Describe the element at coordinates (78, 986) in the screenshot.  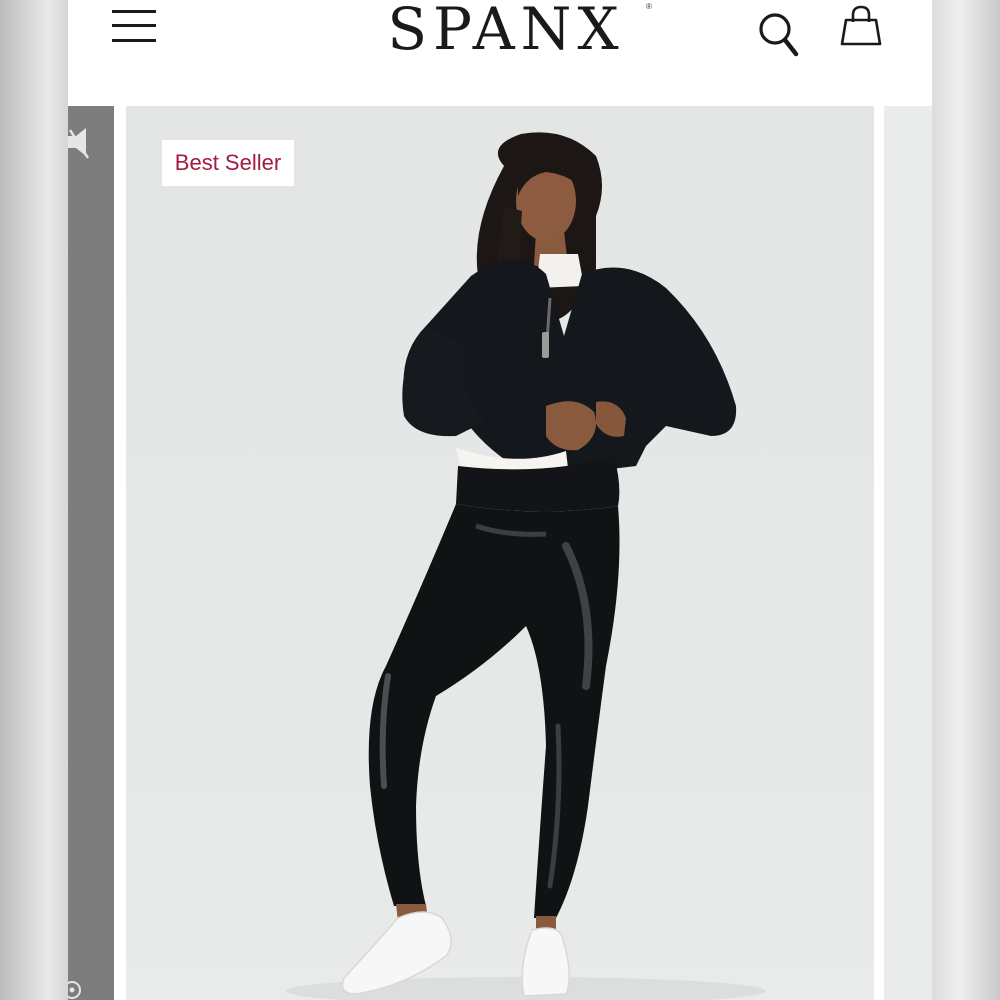
I see `info-icon` at that location.